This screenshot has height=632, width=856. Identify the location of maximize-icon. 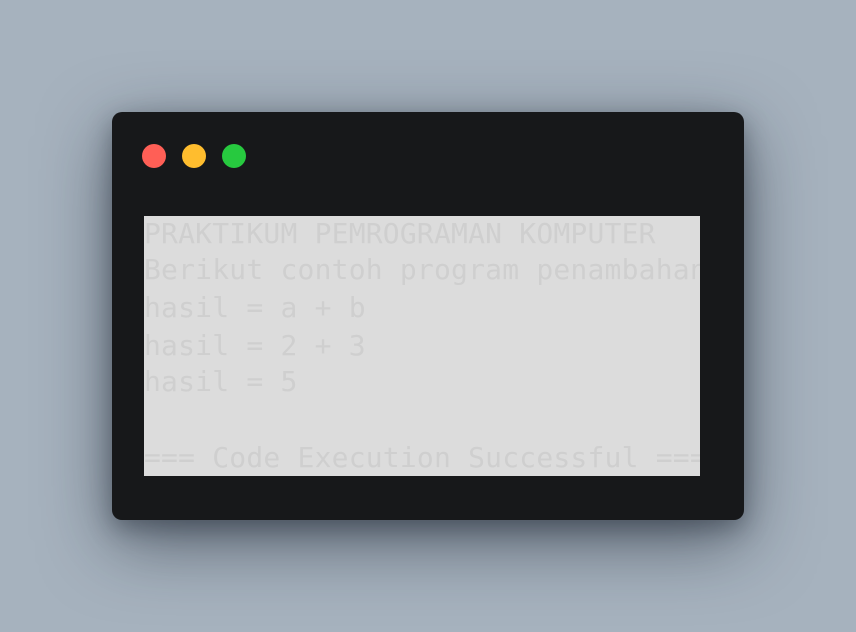
(234, 156).